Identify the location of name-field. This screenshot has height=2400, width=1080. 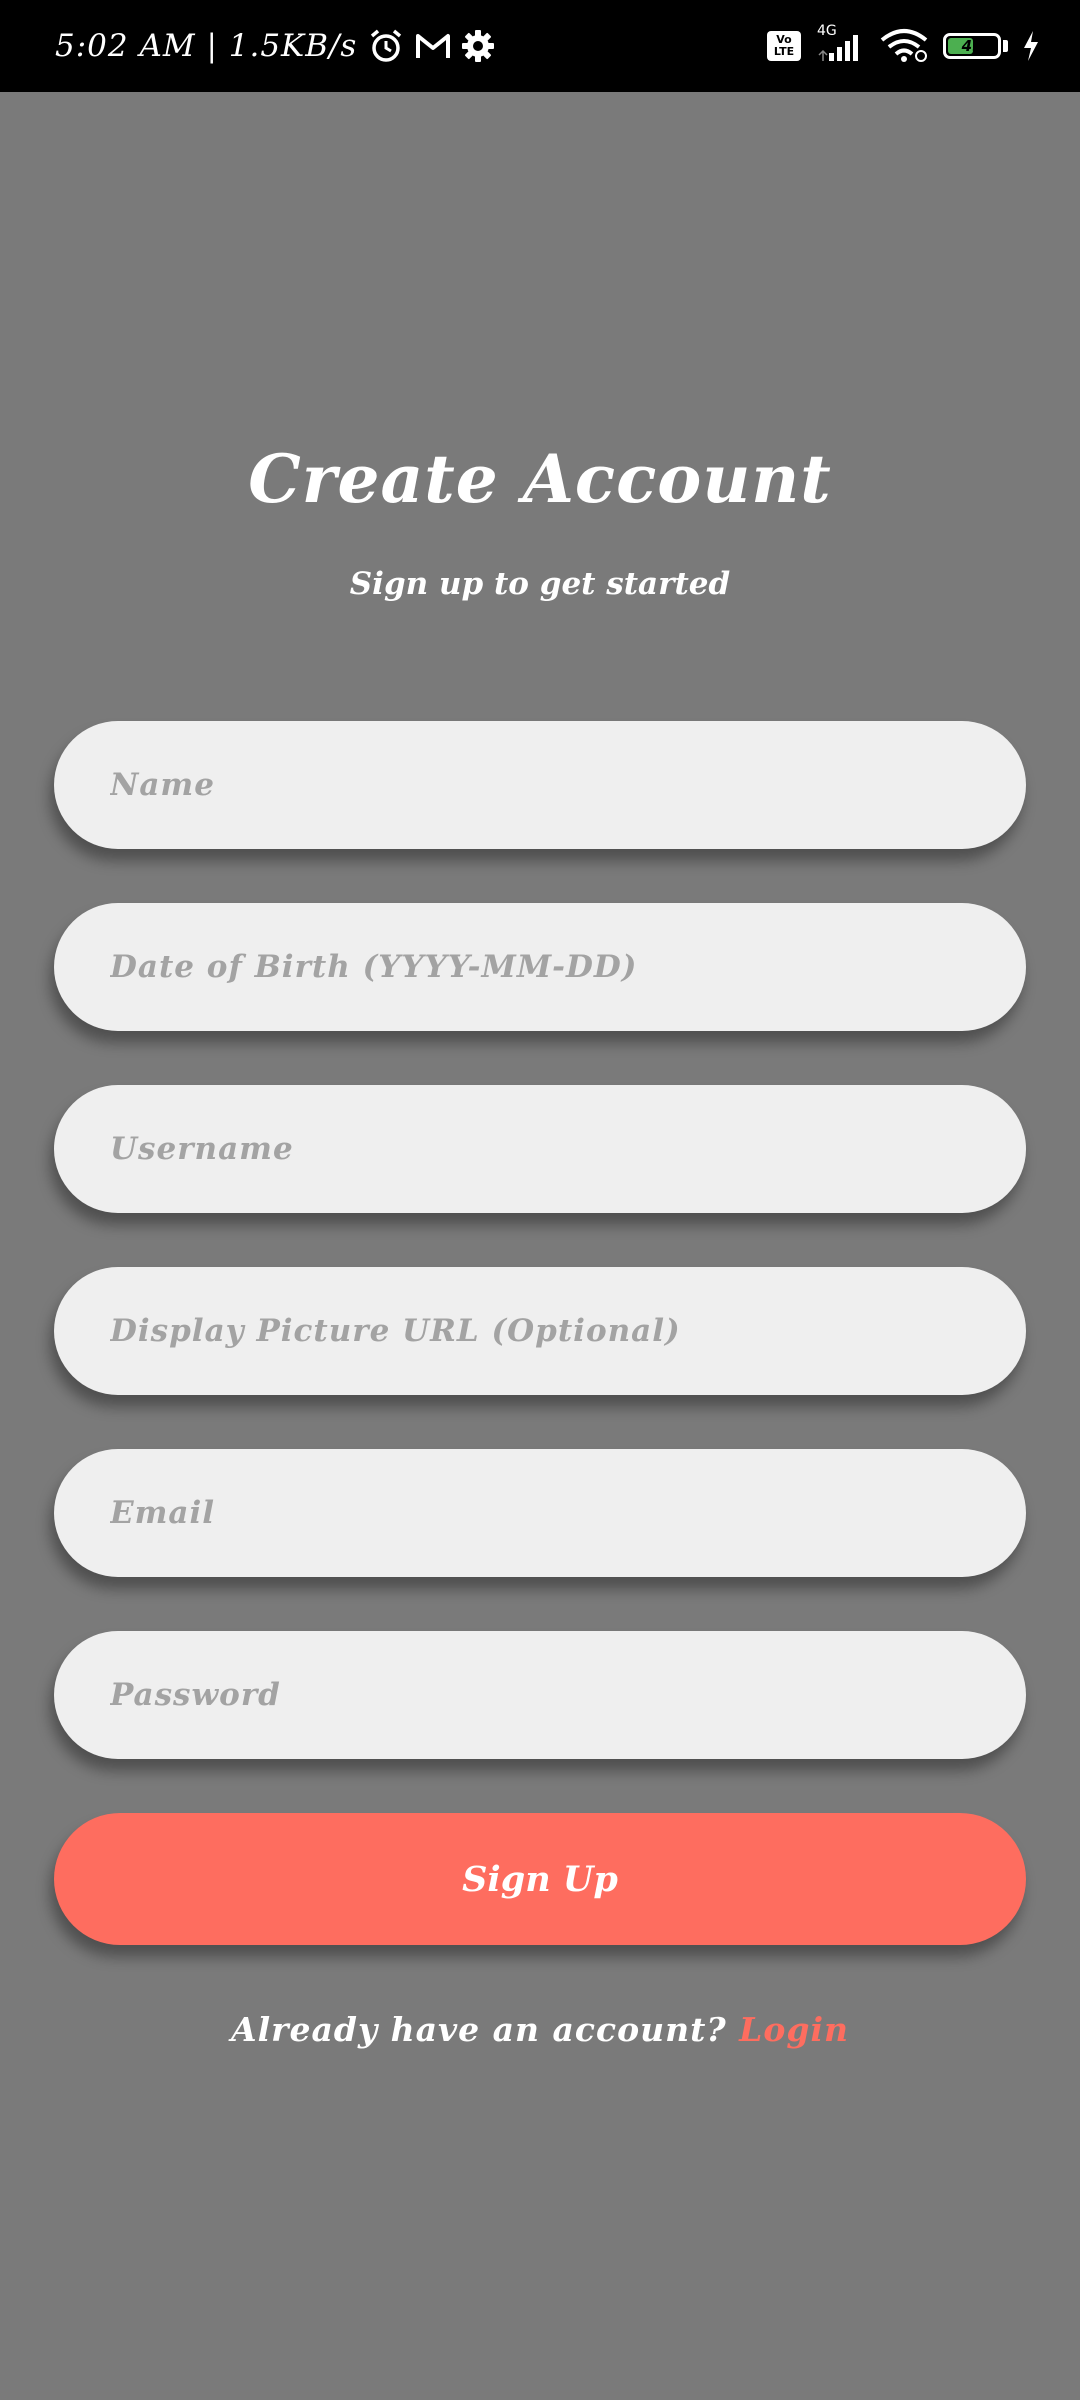
(540, 785).